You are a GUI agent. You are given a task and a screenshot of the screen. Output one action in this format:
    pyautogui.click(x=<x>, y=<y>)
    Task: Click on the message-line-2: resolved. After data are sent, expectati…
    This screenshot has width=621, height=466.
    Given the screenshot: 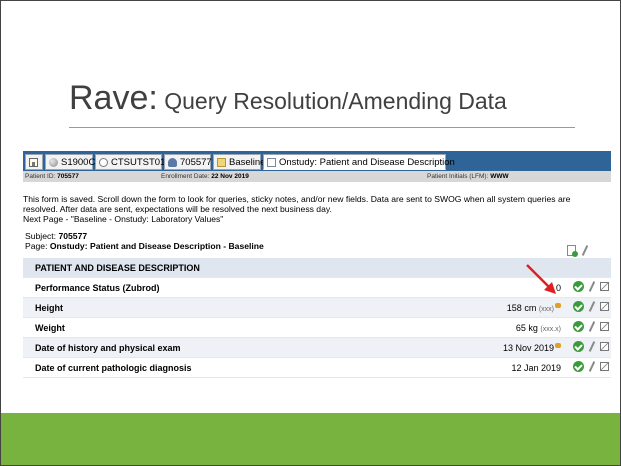 What is the action you would take?
    pyautogui.click(x=177, y=209)
    